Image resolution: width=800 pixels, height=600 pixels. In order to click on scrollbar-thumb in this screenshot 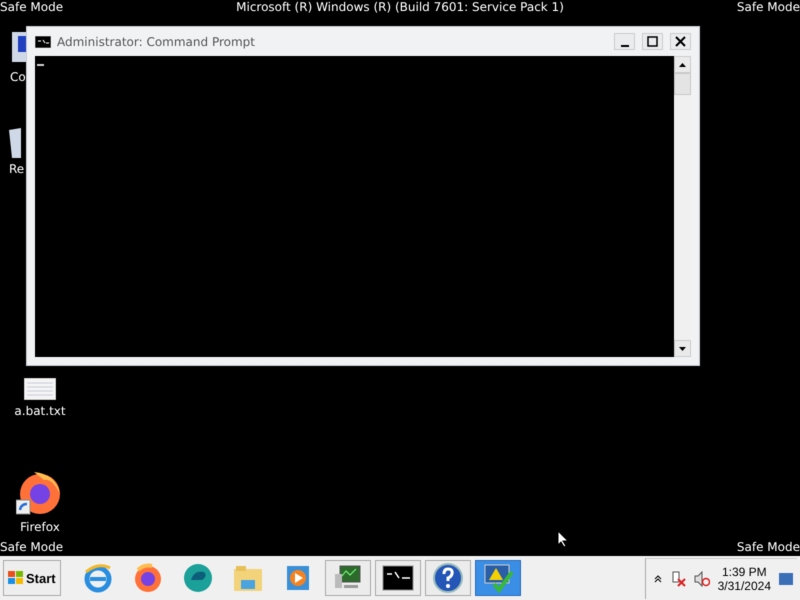, I will do `click(682, 84)`.